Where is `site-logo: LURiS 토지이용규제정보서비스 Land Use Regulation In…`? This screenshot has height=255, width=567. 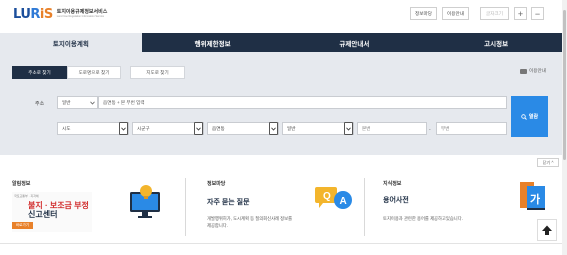 site-logo: LURiS 토지이용규제정보서비스 Land Use Regulation In… is located at coordinates (60, 14).